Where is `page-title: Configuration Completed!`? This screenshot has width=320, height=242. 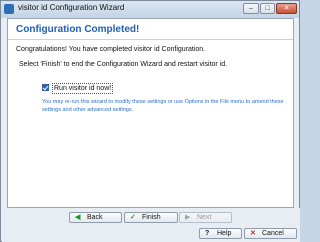 page-title: Configuration Completed! is located at coordinates (78, 29).